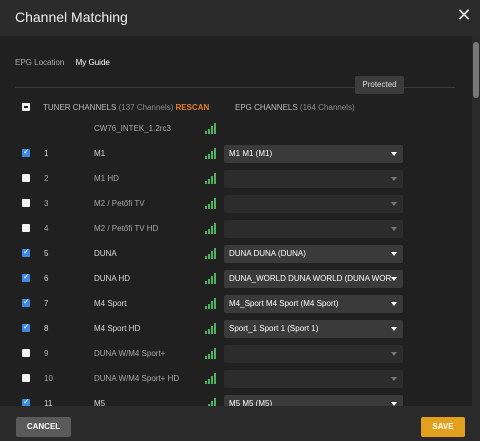 This screenshot has height=441, width=480. Describe the element at coordinates (119, 203) in the screenshot. I see `channel-name: M2 / Petőfi TV` at that location.